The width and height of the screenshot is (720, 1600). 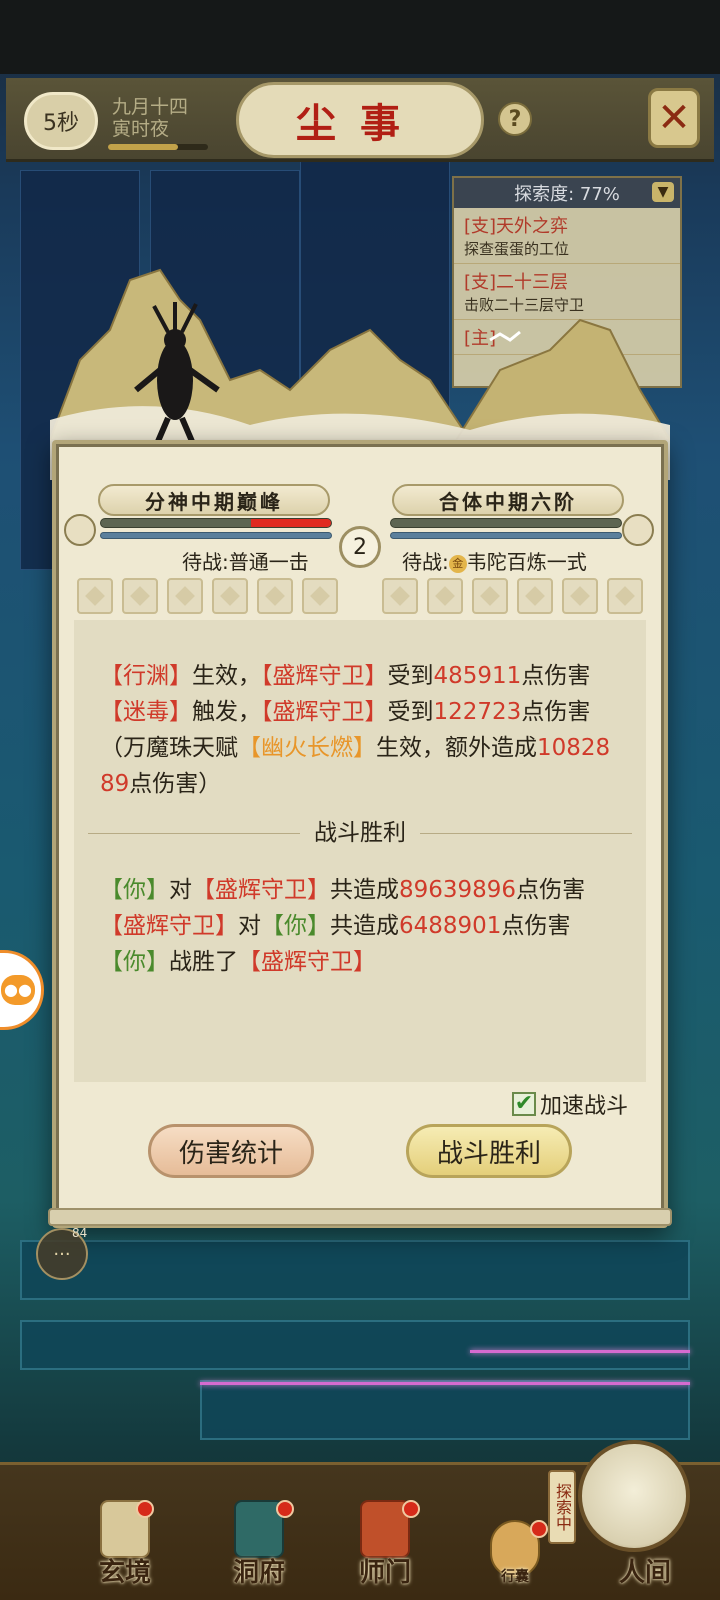 I want to click on log-text: （万魔珠天赋, so click(x=169, y=748).